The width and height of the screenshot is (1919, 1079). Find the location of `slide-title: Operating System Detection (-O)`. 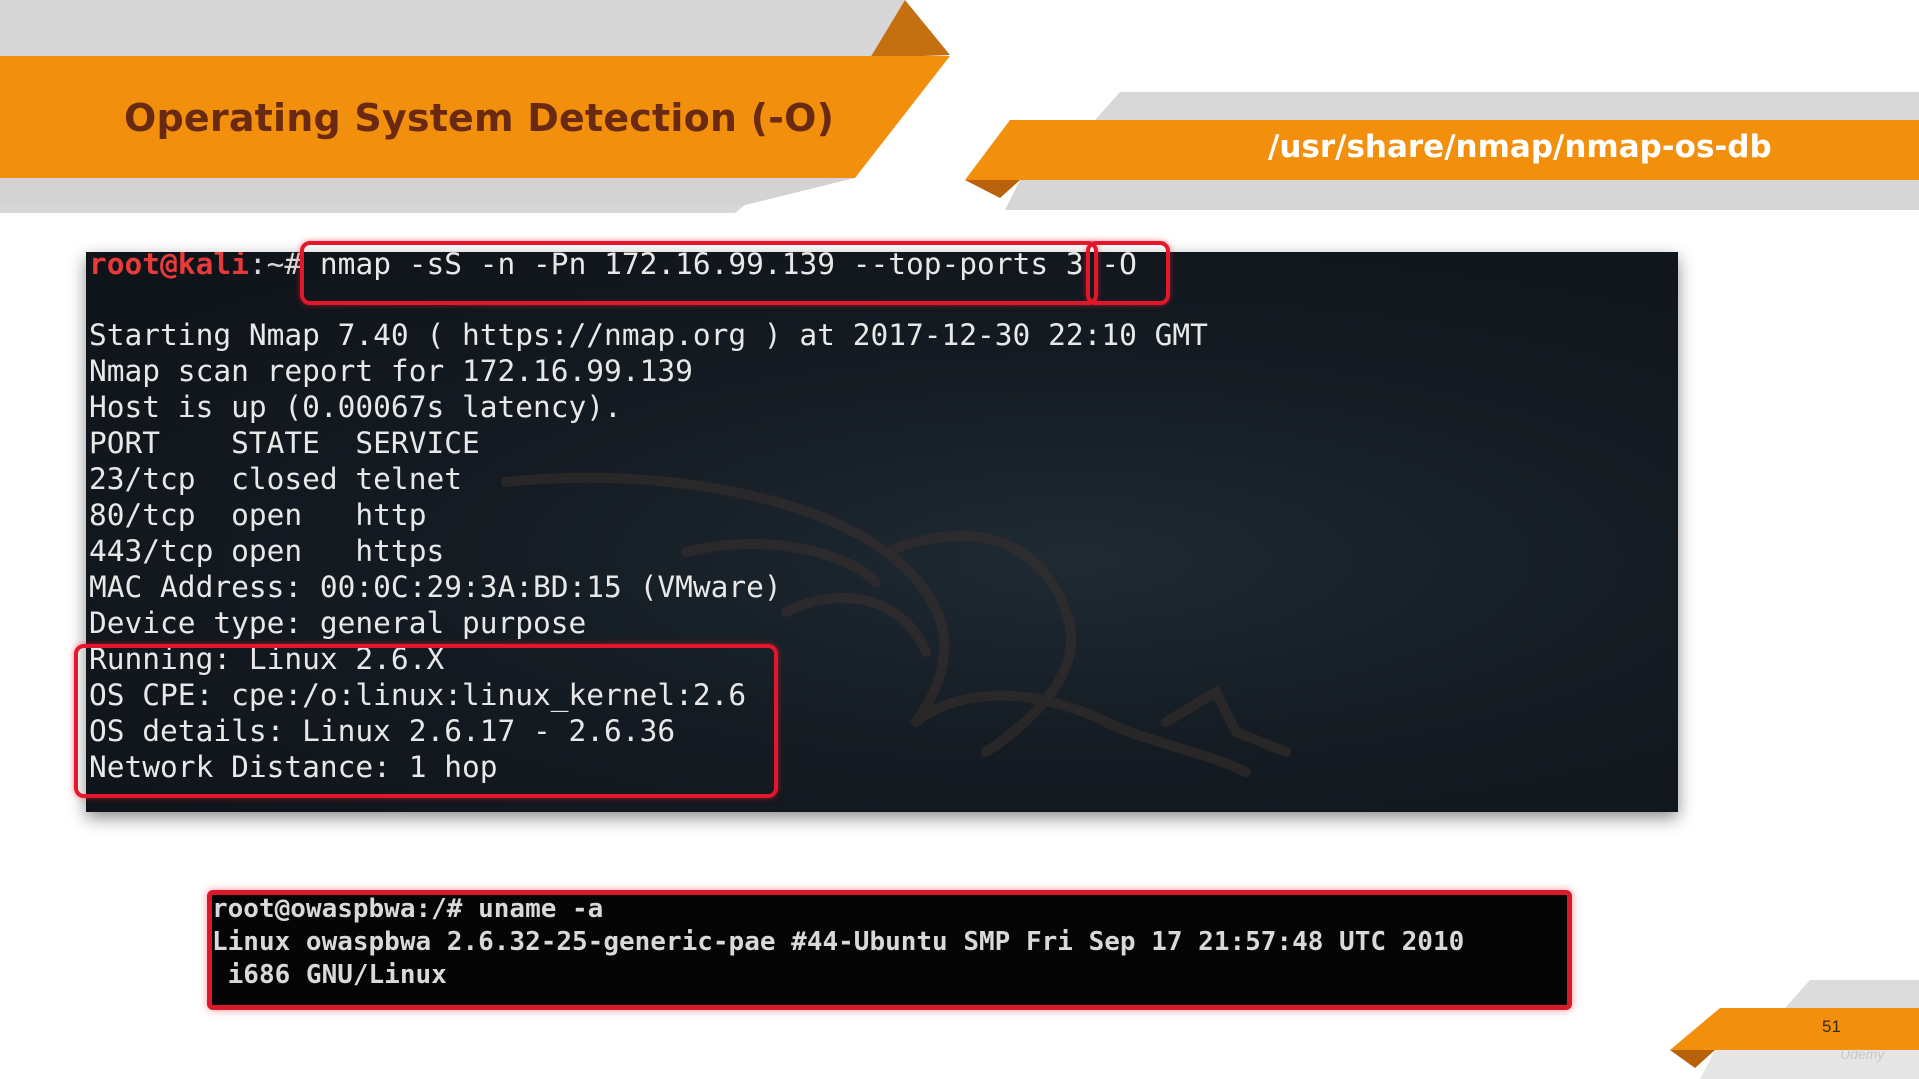

slide-title: Operating System Detection (-O) is located at coordinates (479, 118).